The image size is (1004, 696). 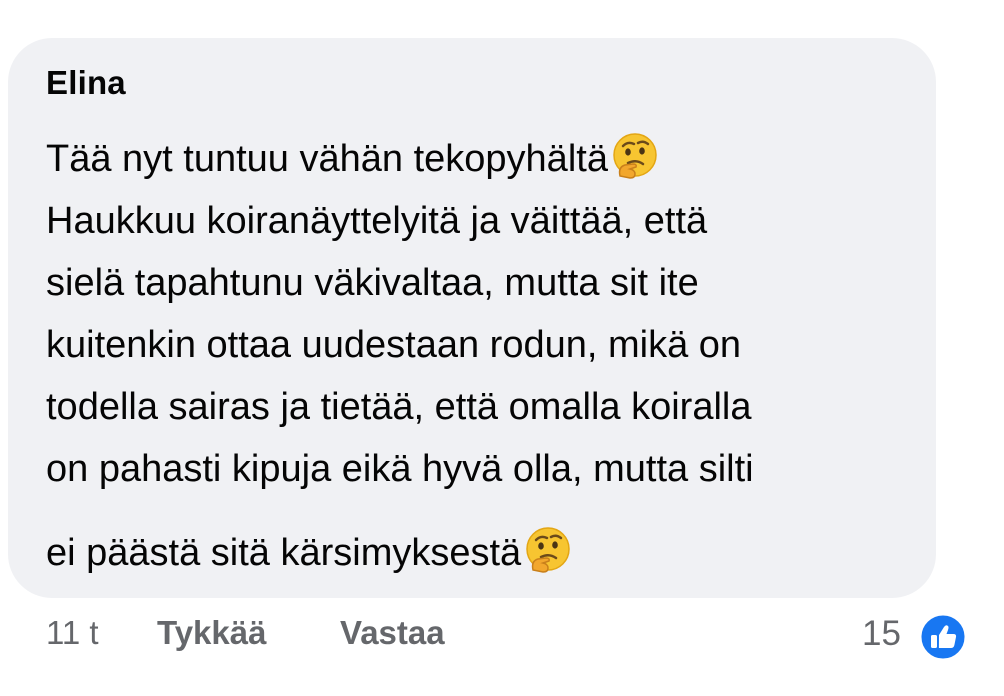 I want to click on comment-line: Tää nyt tuntuu vähän tekopyhältä, so click(x=486, y=159).